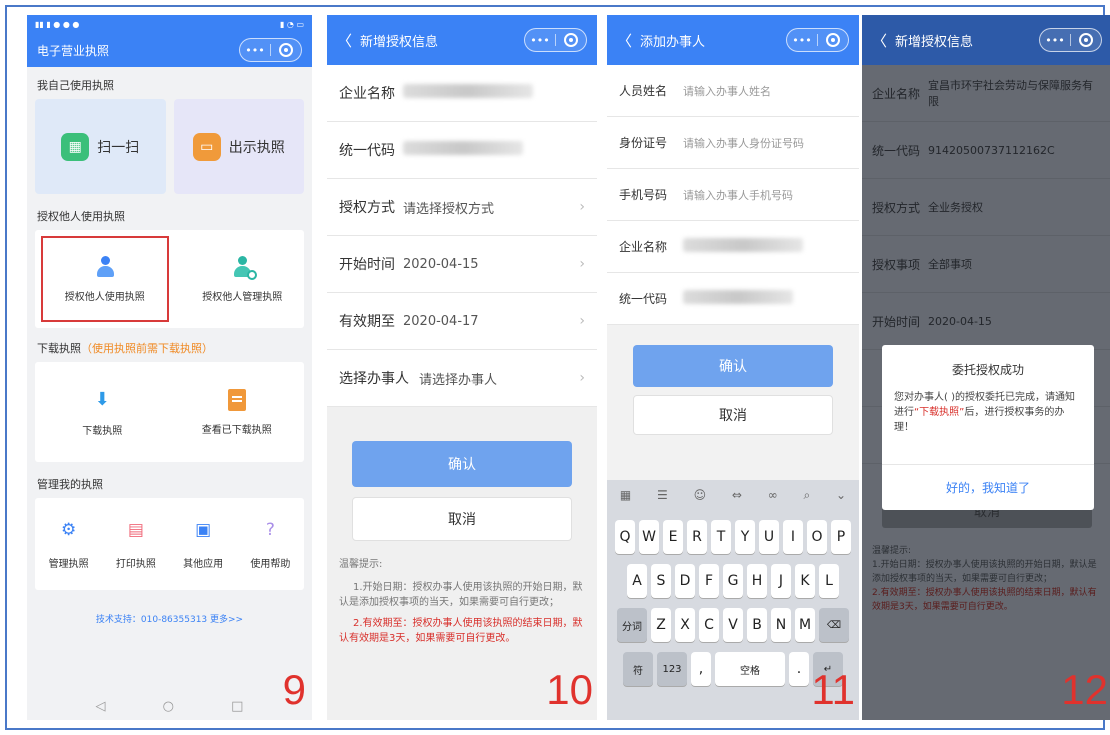 Image resolution: width=1110 pixels, height=735 pixels. I want to click on home-circle-icon: ○, so click(168, 706).